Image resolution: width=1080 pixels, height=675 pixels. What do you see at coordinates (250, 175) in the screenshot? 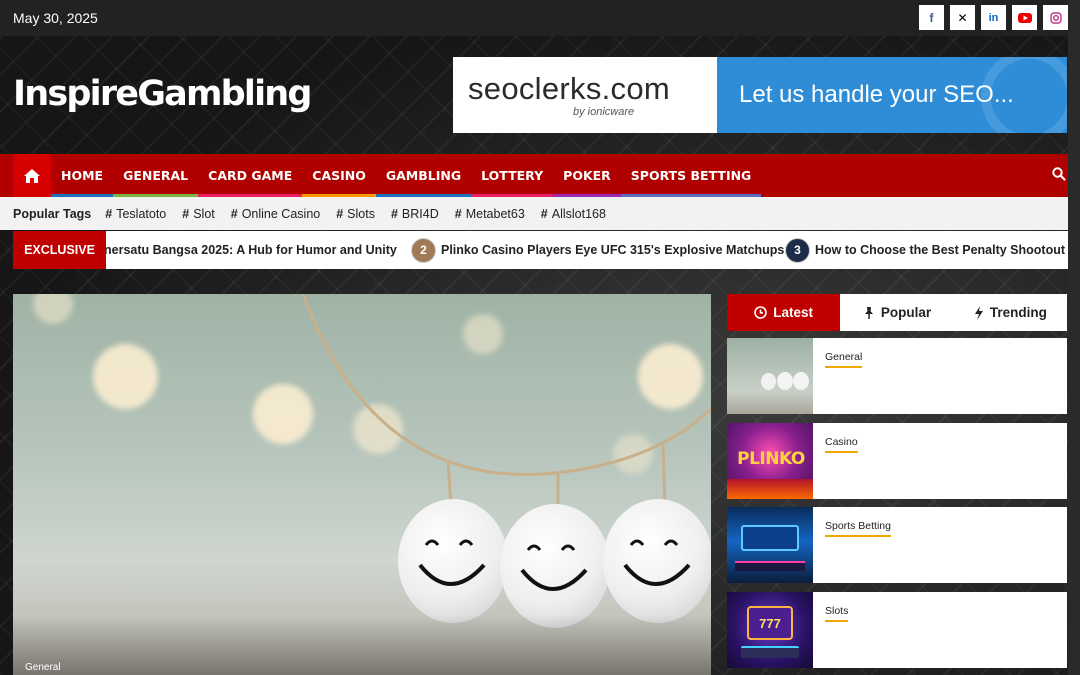
I see `nav-item-card-game: CARD GAME` at bounding box center [250, 175].